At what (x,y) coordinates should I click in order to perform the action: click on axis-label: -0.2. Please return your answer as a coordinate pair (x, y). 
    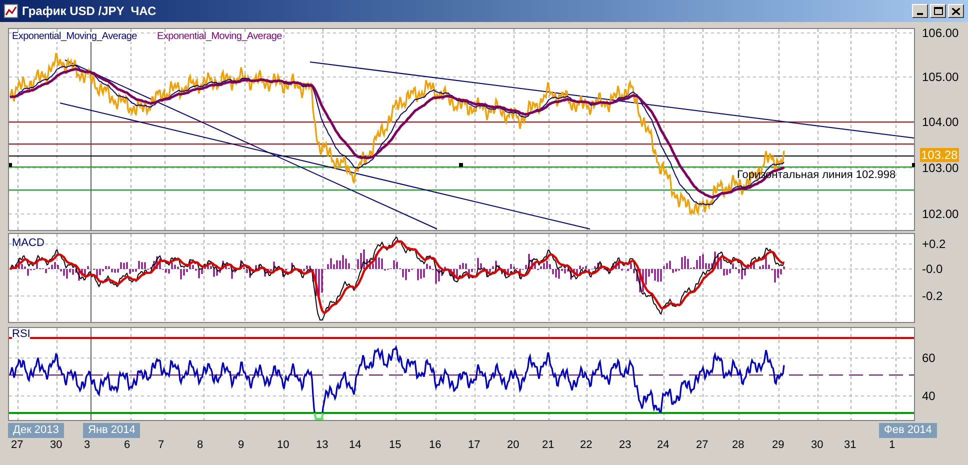
    Looking at the image, I should click on (932, 296).